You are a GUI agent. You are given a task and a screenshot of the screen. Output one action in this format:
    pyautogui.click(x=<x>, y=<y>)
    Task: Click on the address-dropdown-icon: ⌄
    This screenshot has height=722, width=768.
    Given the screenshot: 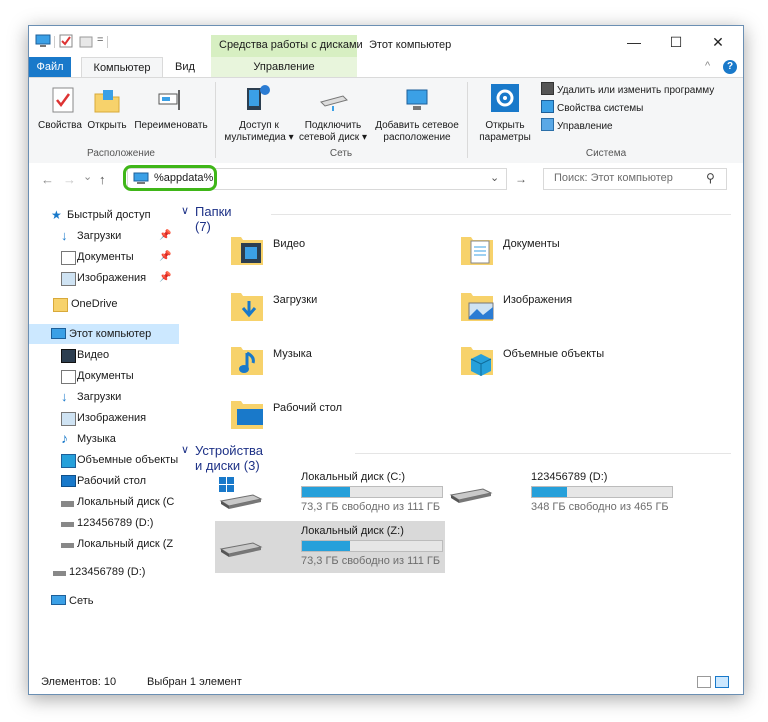 What is the action you would take?
    pyautogui.click(x=494, y=177)
    